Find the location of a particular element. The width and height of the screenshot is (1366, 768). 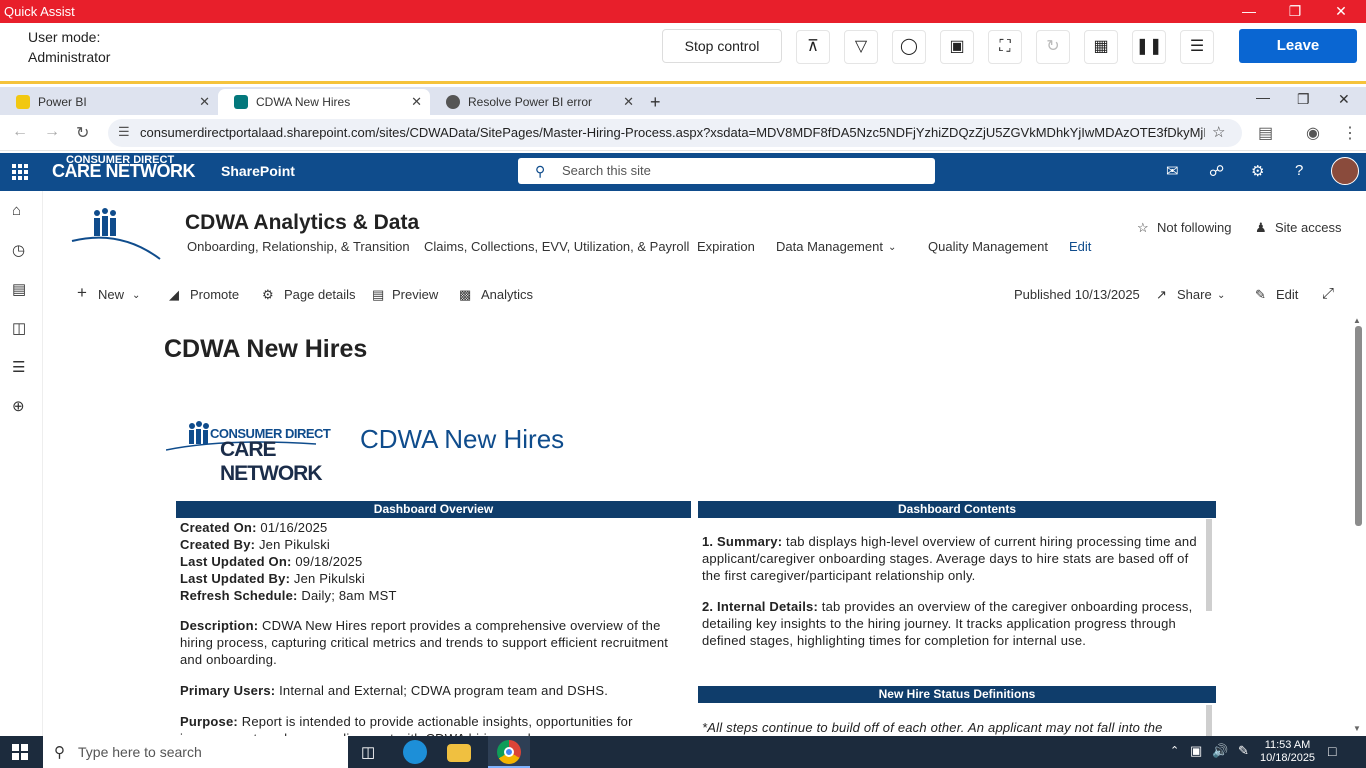

task-manager-icon: ▦ is located at coordinates (1101, 47).